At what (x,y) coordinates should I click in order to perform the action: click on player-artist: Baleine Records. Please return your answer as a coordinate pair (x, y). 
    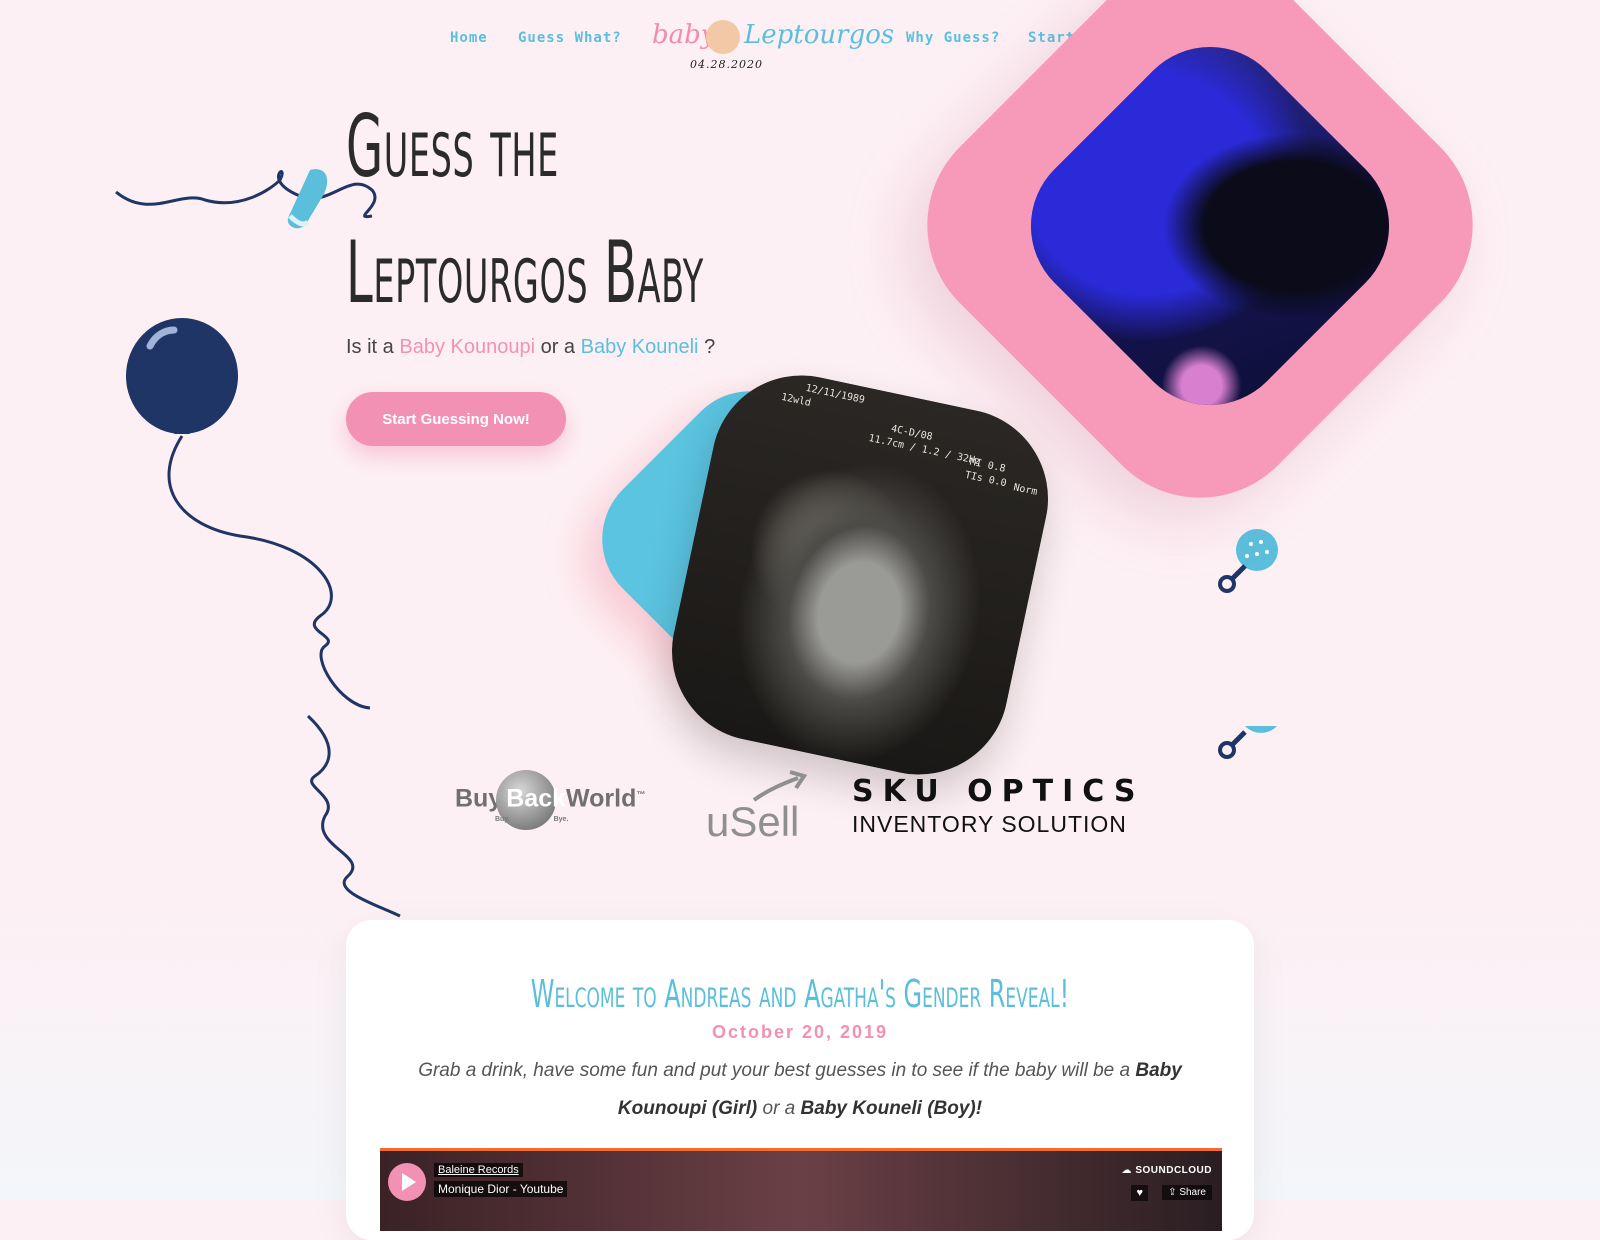
    Looking at the image, I should click on (478, 1170).